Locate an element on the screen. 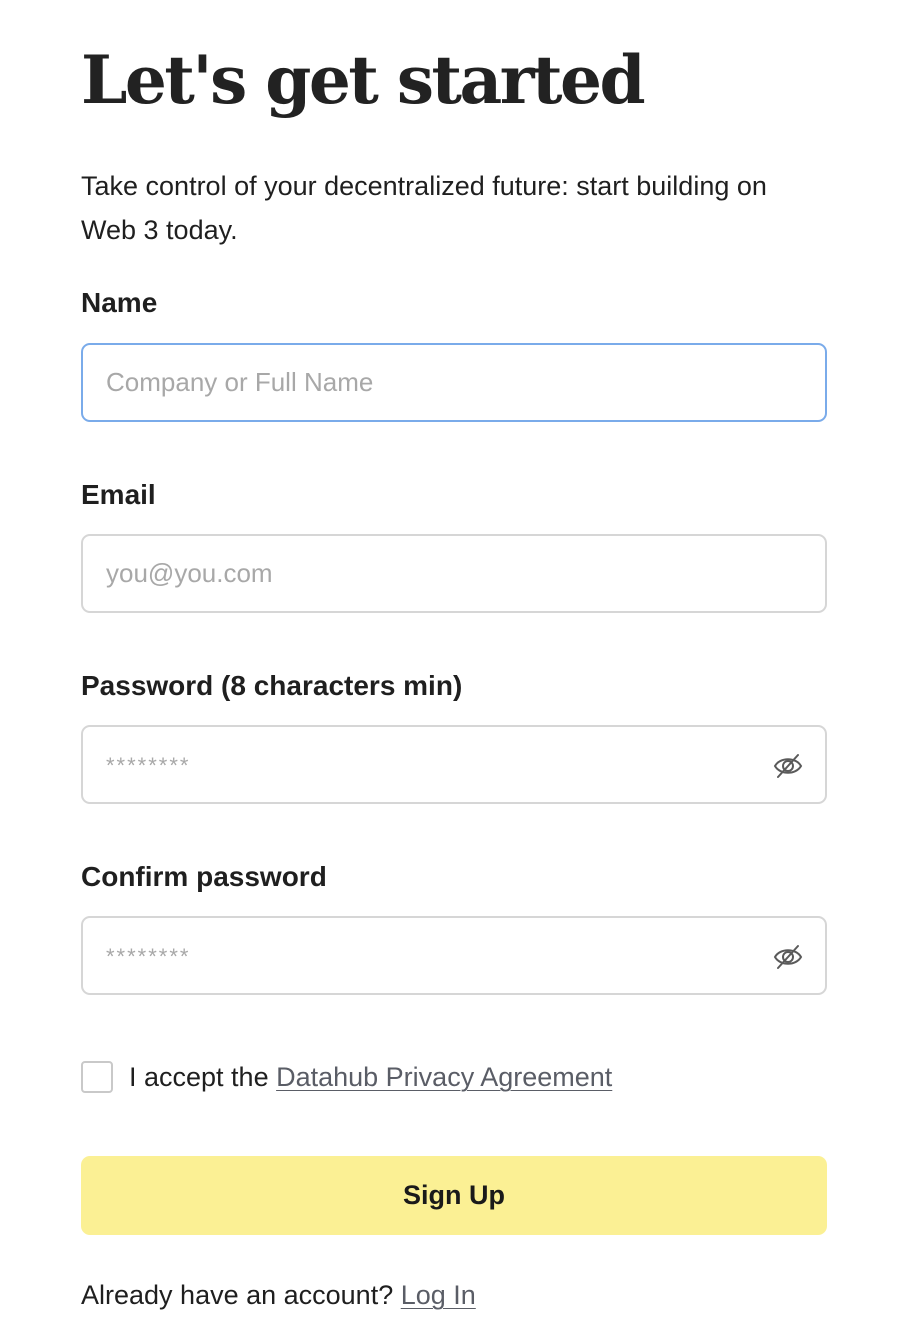  login-link: Log In is located at coordinates (438, 1295).